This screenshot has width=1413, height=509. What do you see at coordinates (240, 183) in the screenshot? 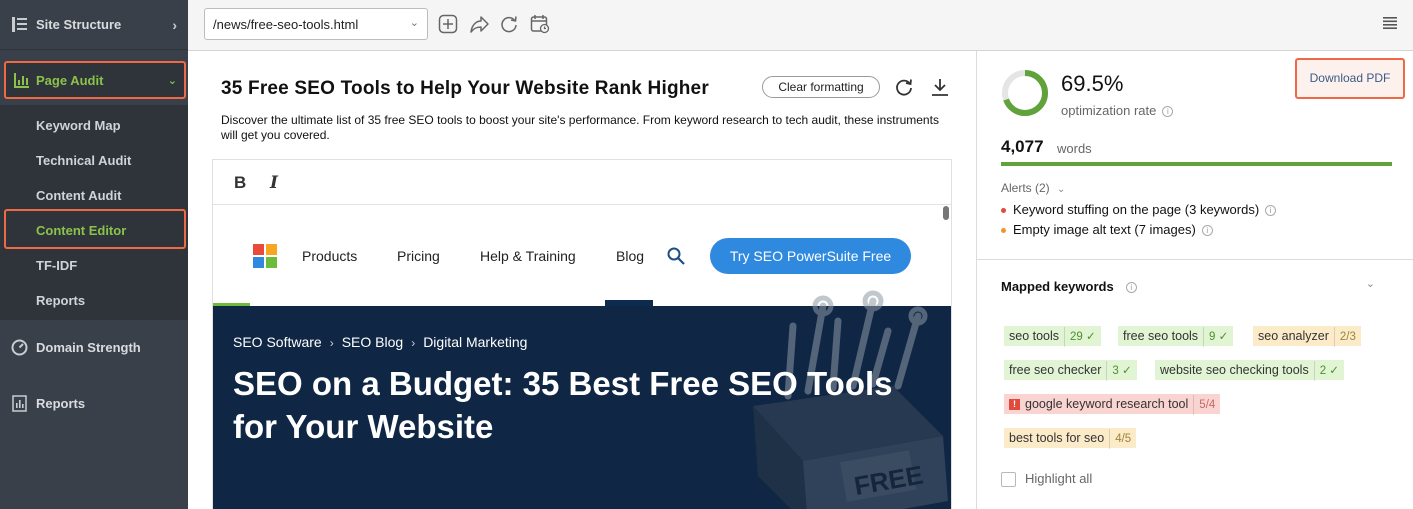
I see `bold-button: B` at bounding box center [240, 183].